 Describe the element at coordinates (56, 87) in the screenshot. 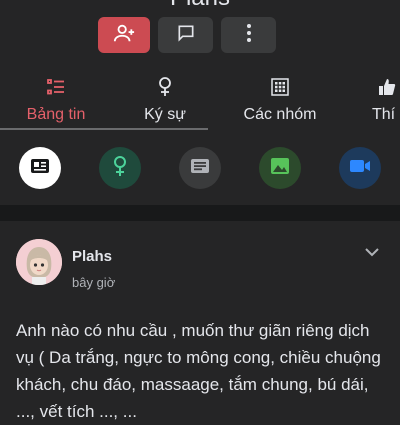

I see `list-icon` at that location.